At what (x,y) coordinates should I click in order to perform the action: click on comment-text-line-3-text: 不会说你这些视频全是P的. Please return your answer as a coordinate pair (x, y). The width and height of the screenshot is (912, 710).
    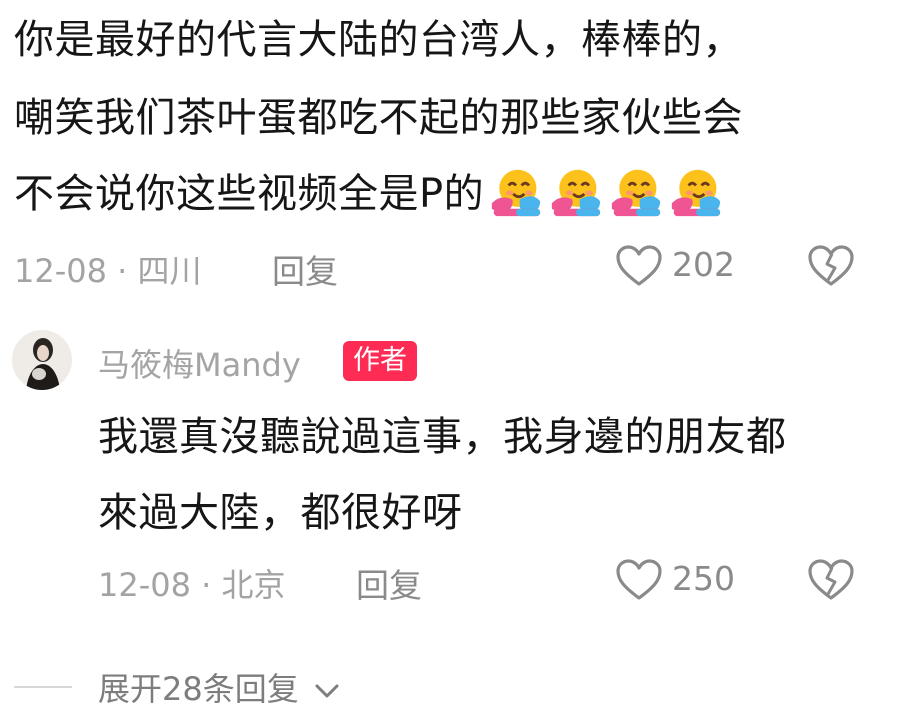
    Looking at the image, I should click on (249, 194).